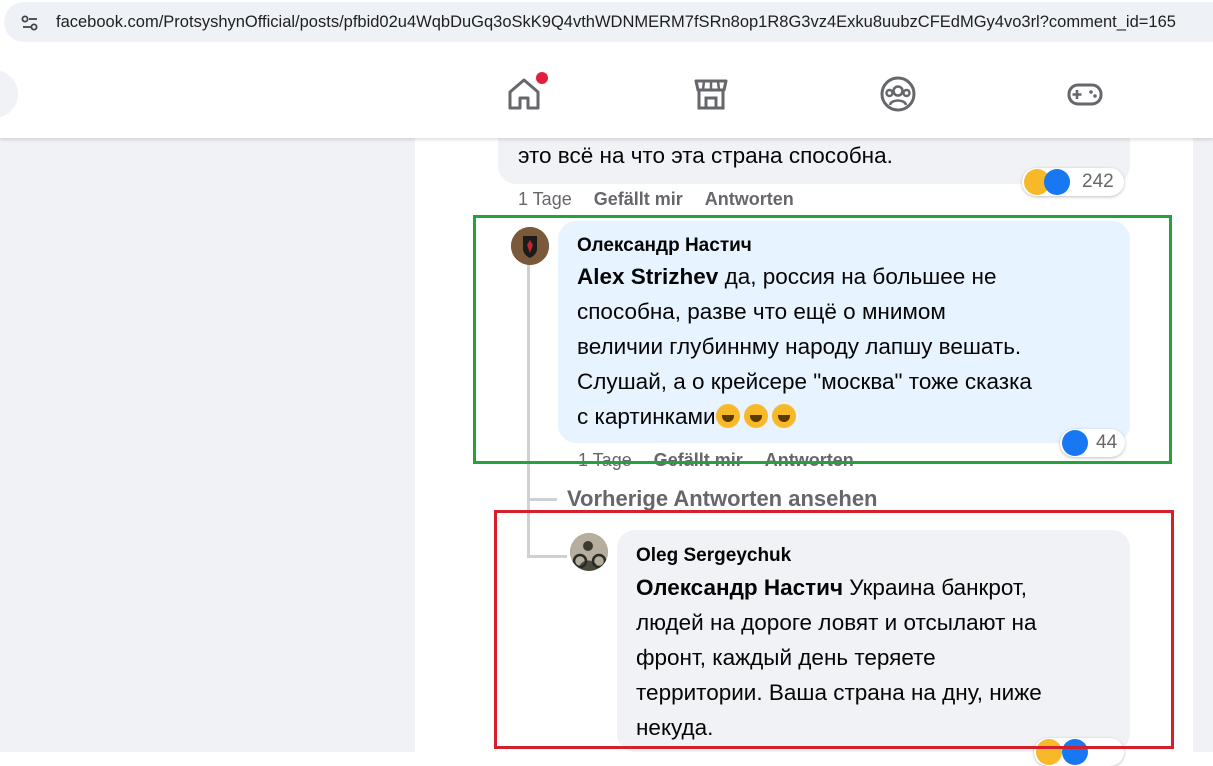  I want to click on home-notification-dot, so click(542, 78).